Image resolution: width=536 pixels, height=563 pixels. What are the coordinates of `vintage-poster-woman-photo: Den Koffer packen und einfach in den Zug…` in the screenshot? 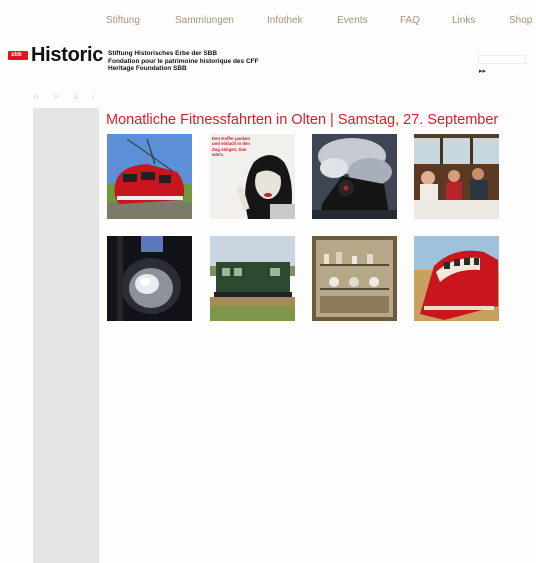 It's located at (252, 176).